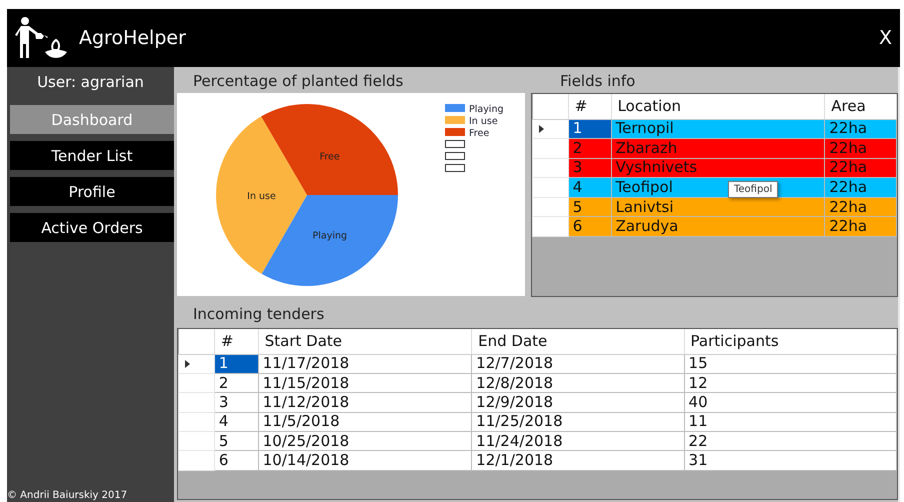 The height and width of the screenshot is (502, 904). What do you see at coordinates (365, 441) in the screenshot?
I see `table-cell: 10/25/2018` at bounding box center [365, 441].